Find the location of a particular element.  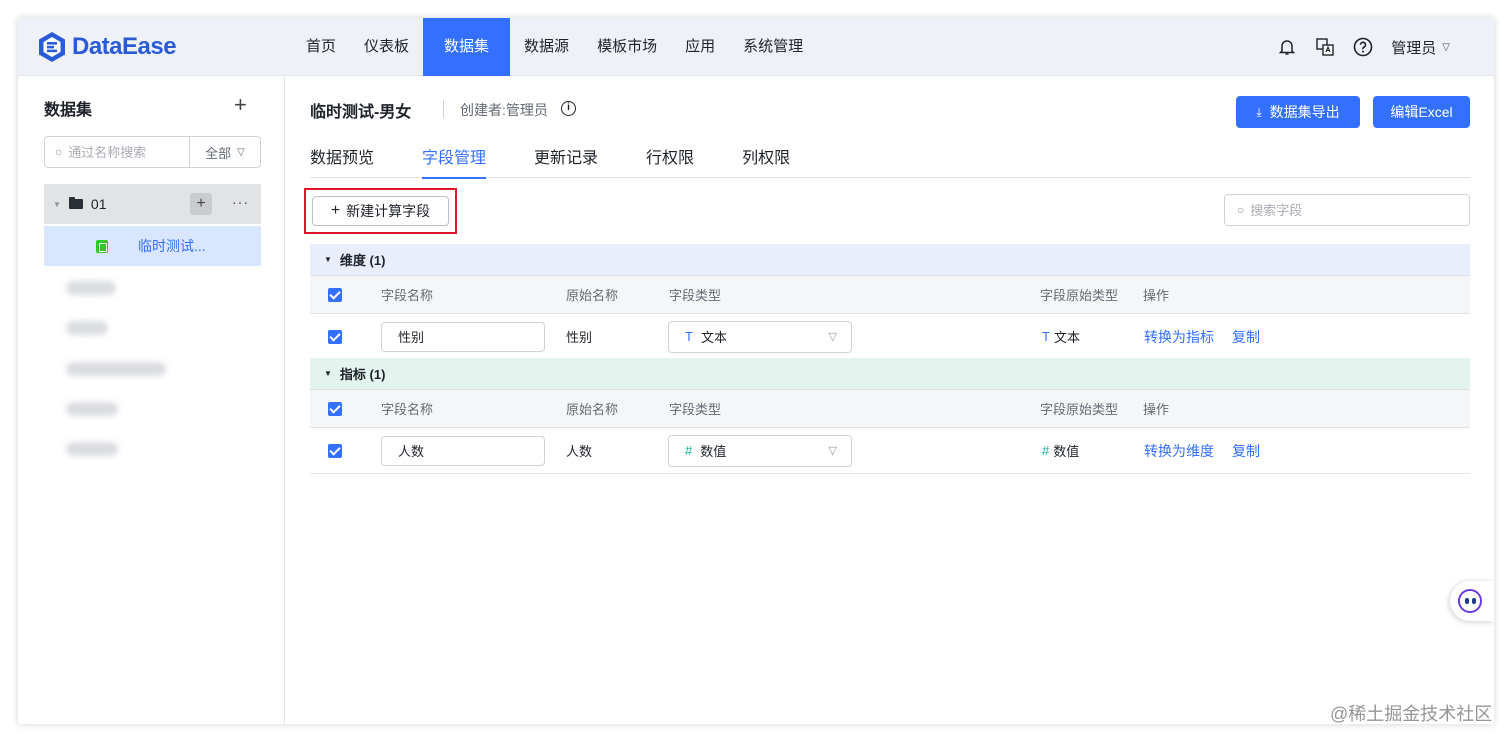

more-icon: ··· is located at coordinates (240, 202).